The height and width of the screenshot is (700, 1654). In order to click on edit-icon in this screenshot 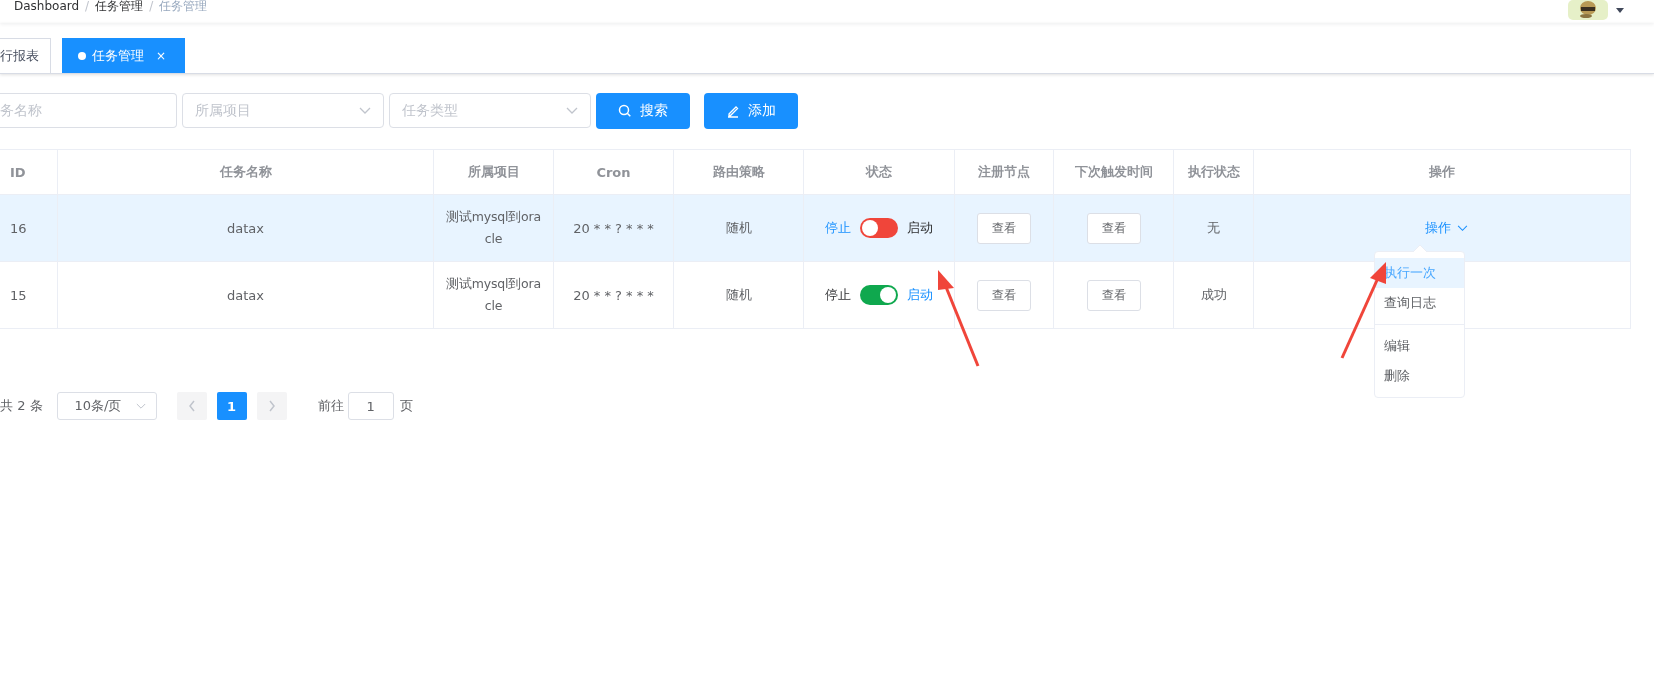, I will do `click(733, 111)`.